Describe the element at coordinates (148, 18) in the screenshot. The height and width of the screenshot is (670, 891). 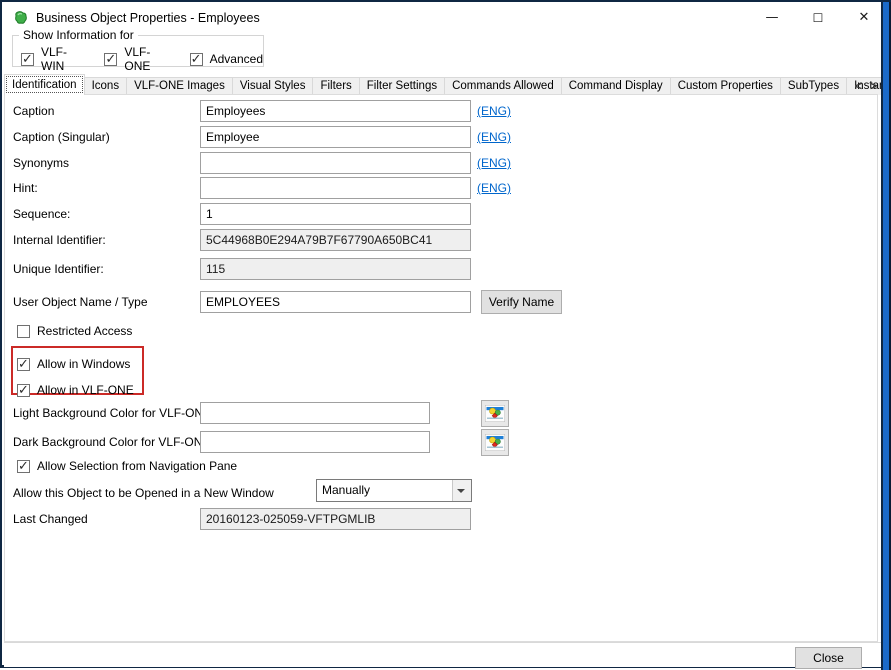
I see `window-title: Business Object Properties - Employees` at that location.